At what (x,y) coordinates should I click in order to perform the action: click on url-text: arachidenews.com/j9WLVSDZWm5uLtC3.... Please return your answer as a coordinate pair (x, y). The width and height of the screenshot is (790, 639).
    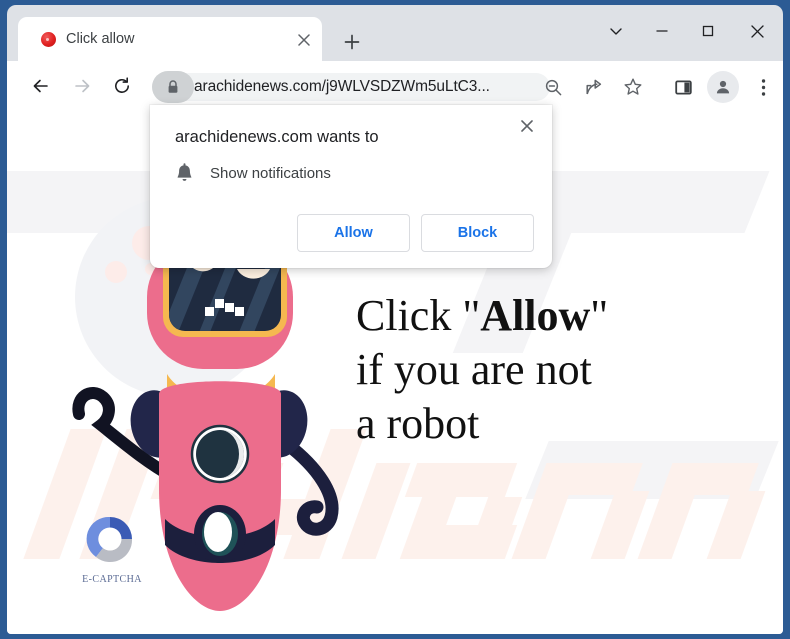
    Looking at the image, I should click on (369, 87).